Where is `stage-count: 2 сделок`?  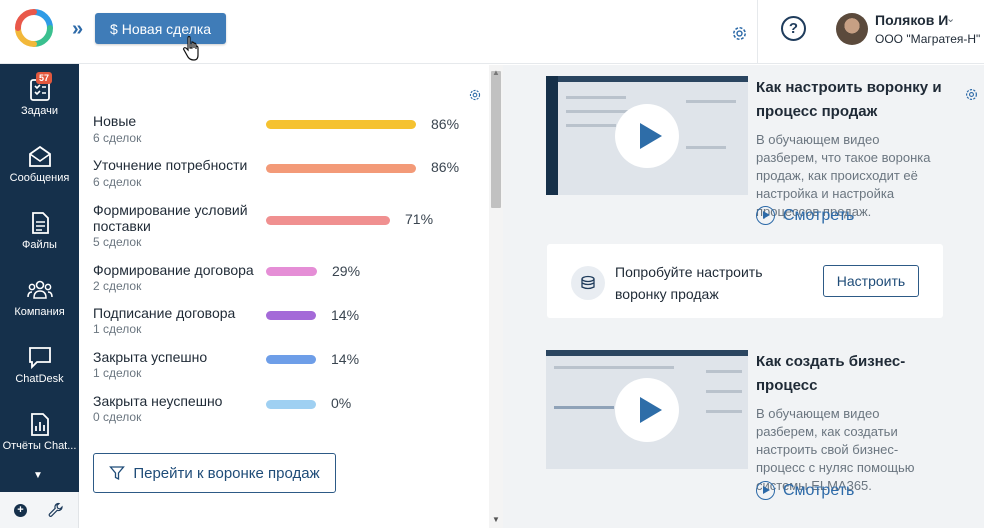
stage-count: 2 сделок is located at coordinates (117, 286).